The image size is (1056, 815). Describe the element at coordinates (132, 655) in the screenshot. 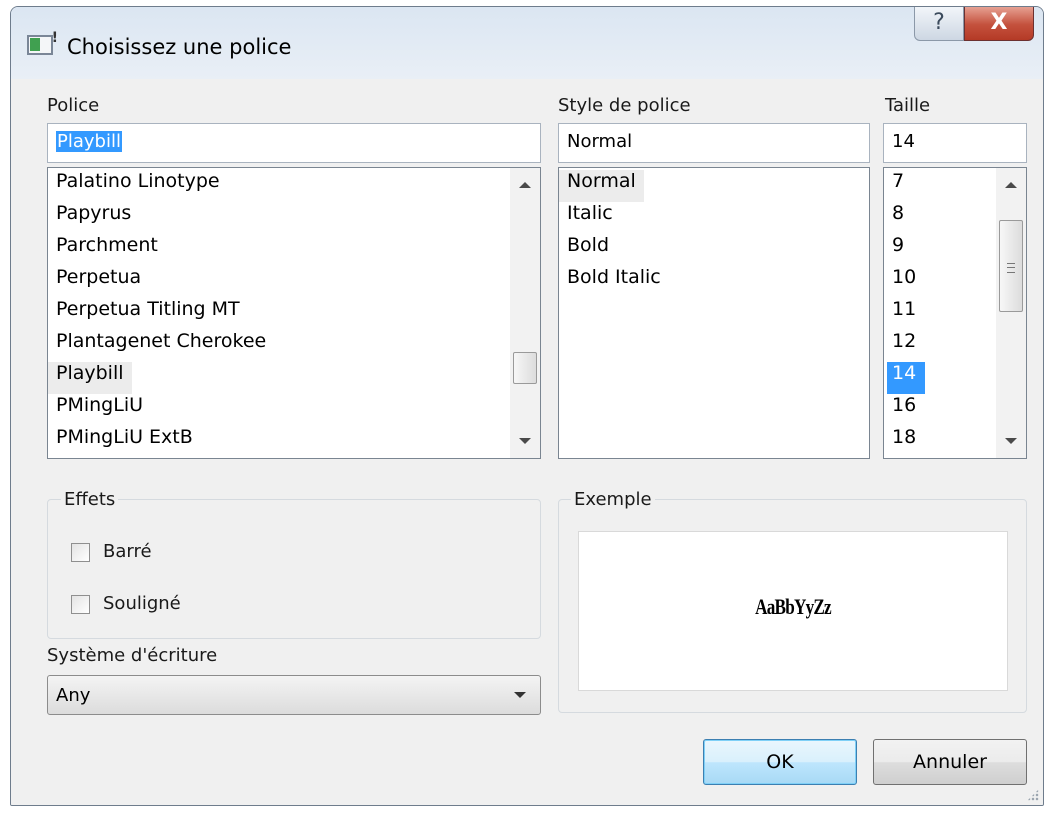

I see `writing-system-label: Système d'écriture` at that location.